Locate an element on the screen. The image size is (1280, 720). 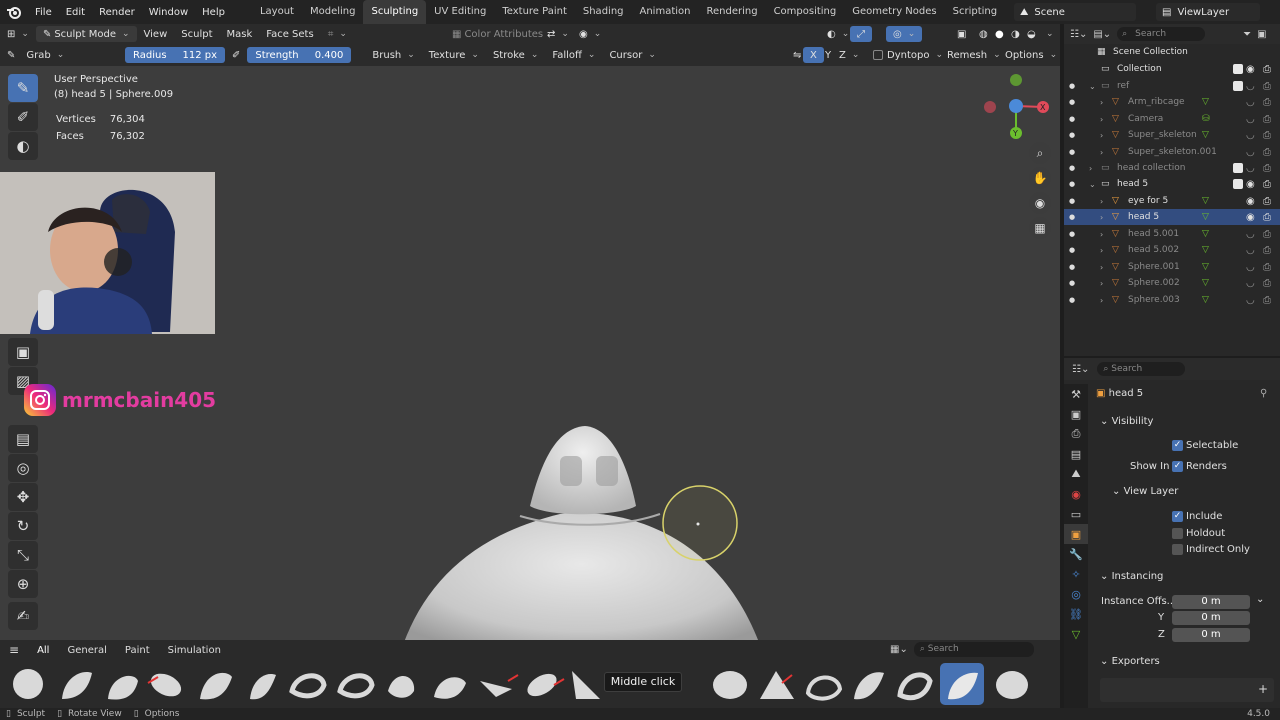
overlay-toggle-icon: ◎ is located at coordinates (904, 34).